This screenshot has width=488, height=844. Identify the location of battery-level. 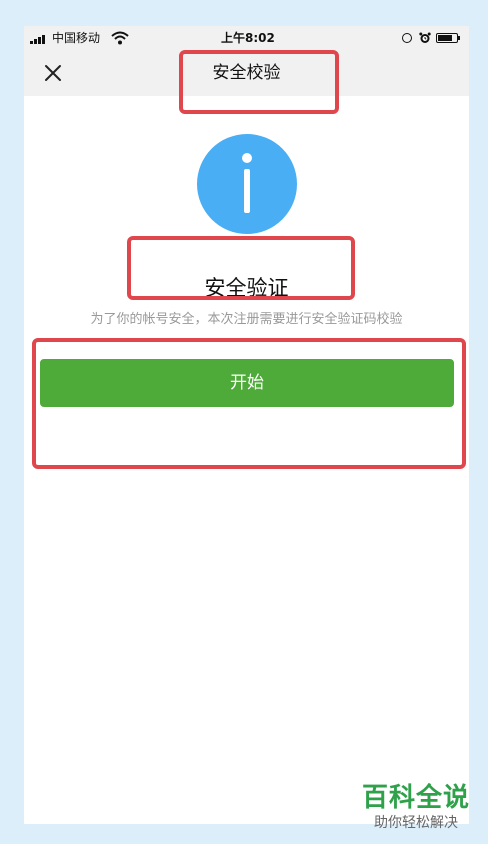
(445, 38).